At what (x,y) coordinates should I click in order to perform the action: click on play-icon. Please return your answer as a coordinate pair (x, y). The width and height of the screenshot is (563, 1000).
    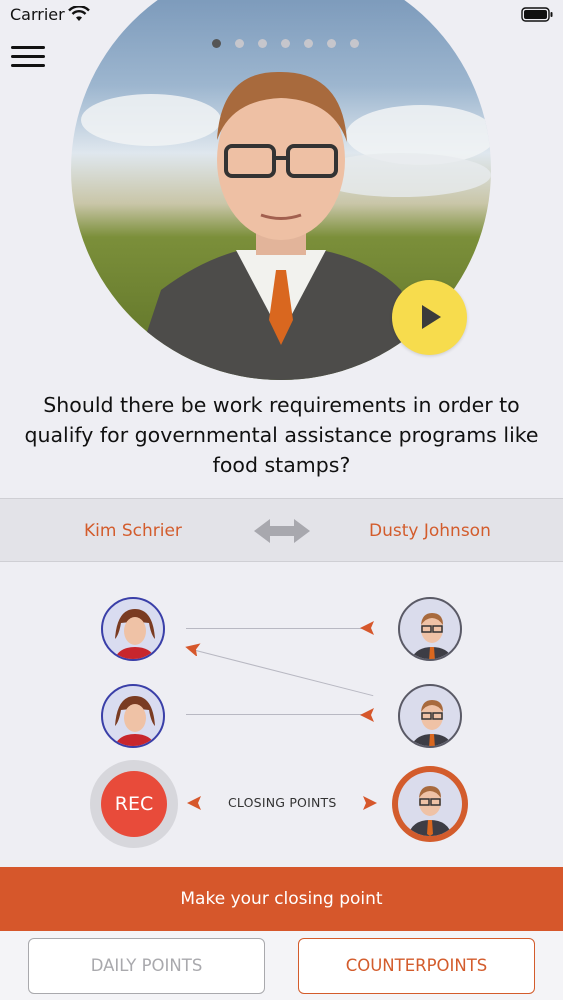
    Looking at the image, I should click on (431, 317).